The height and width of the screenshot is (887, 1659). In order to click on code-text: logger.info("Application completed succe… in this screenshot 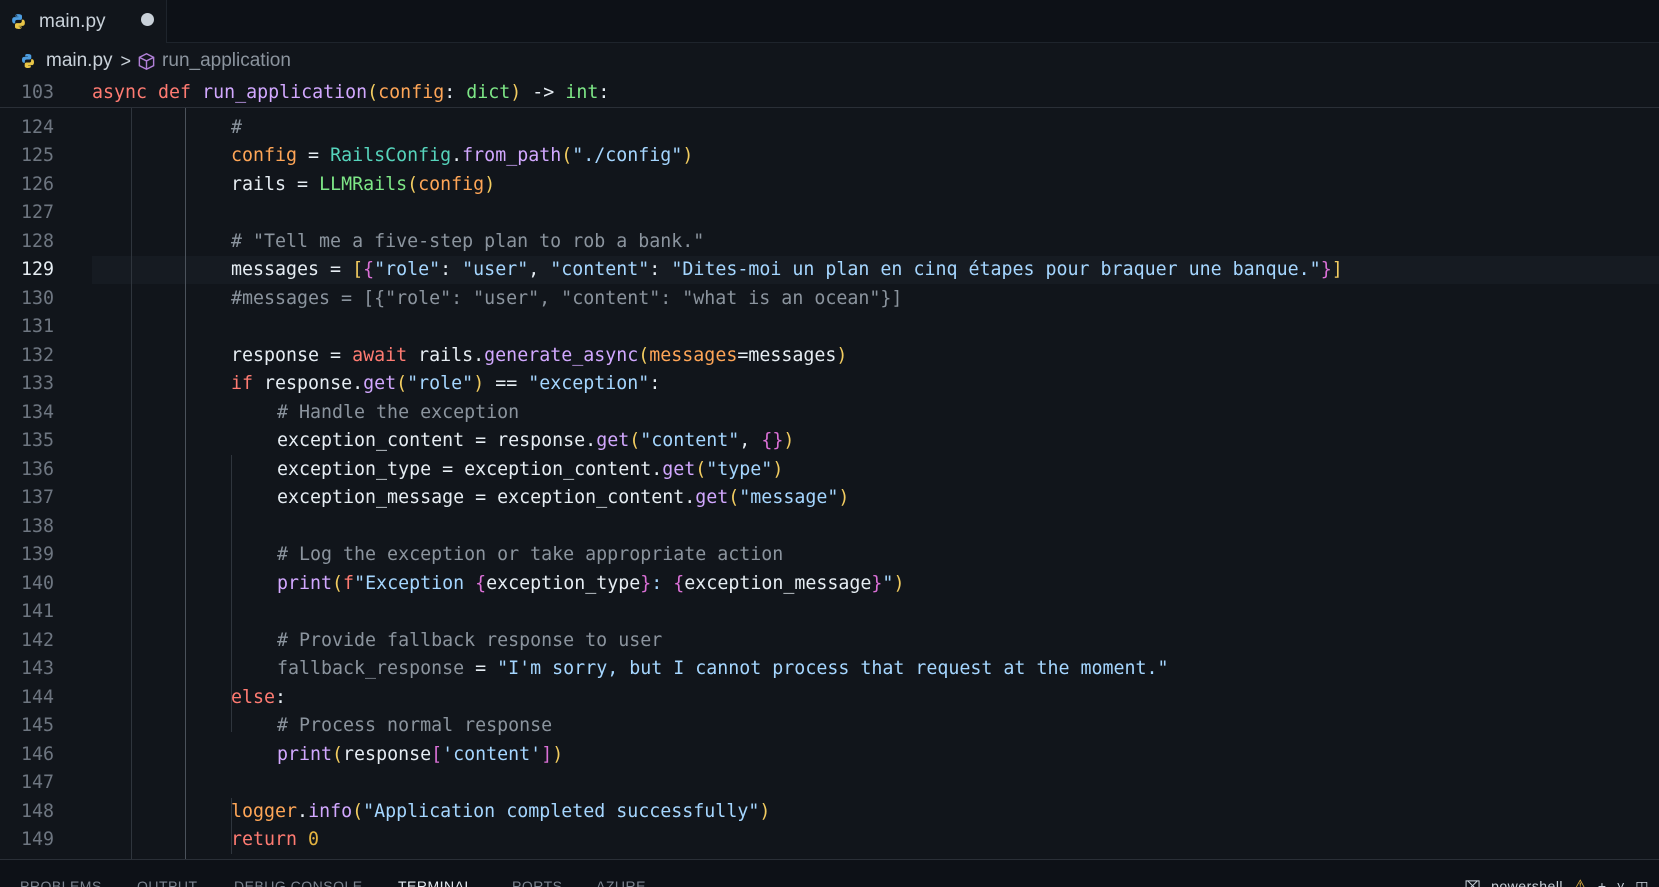, I will do `click(501, 811)`.